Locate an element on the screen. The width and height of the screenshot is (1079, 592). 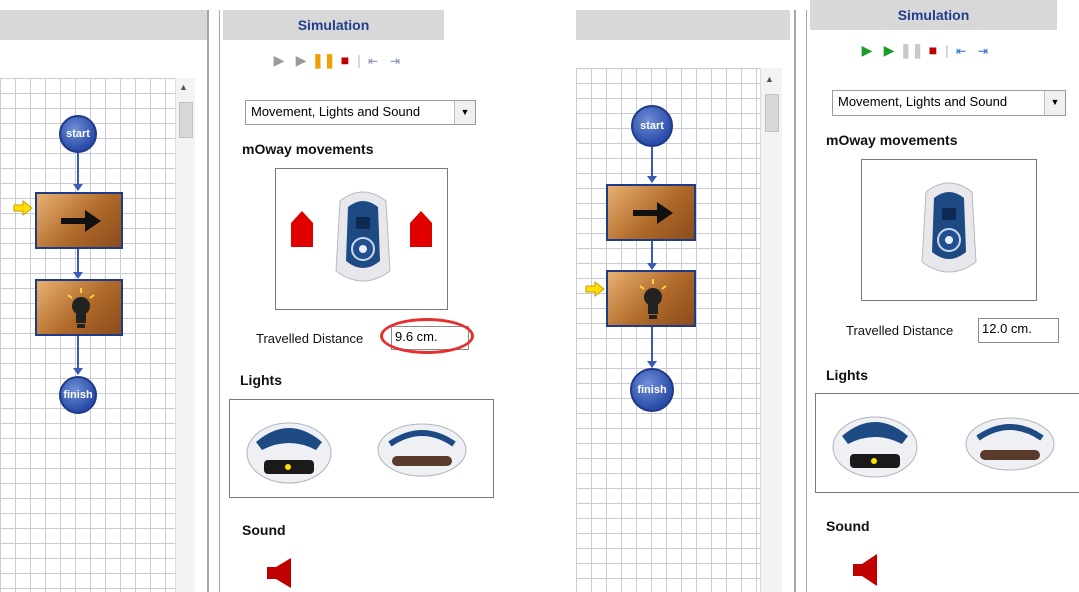
left-wheel-arrow-icon is located at coordinates (302, 229).